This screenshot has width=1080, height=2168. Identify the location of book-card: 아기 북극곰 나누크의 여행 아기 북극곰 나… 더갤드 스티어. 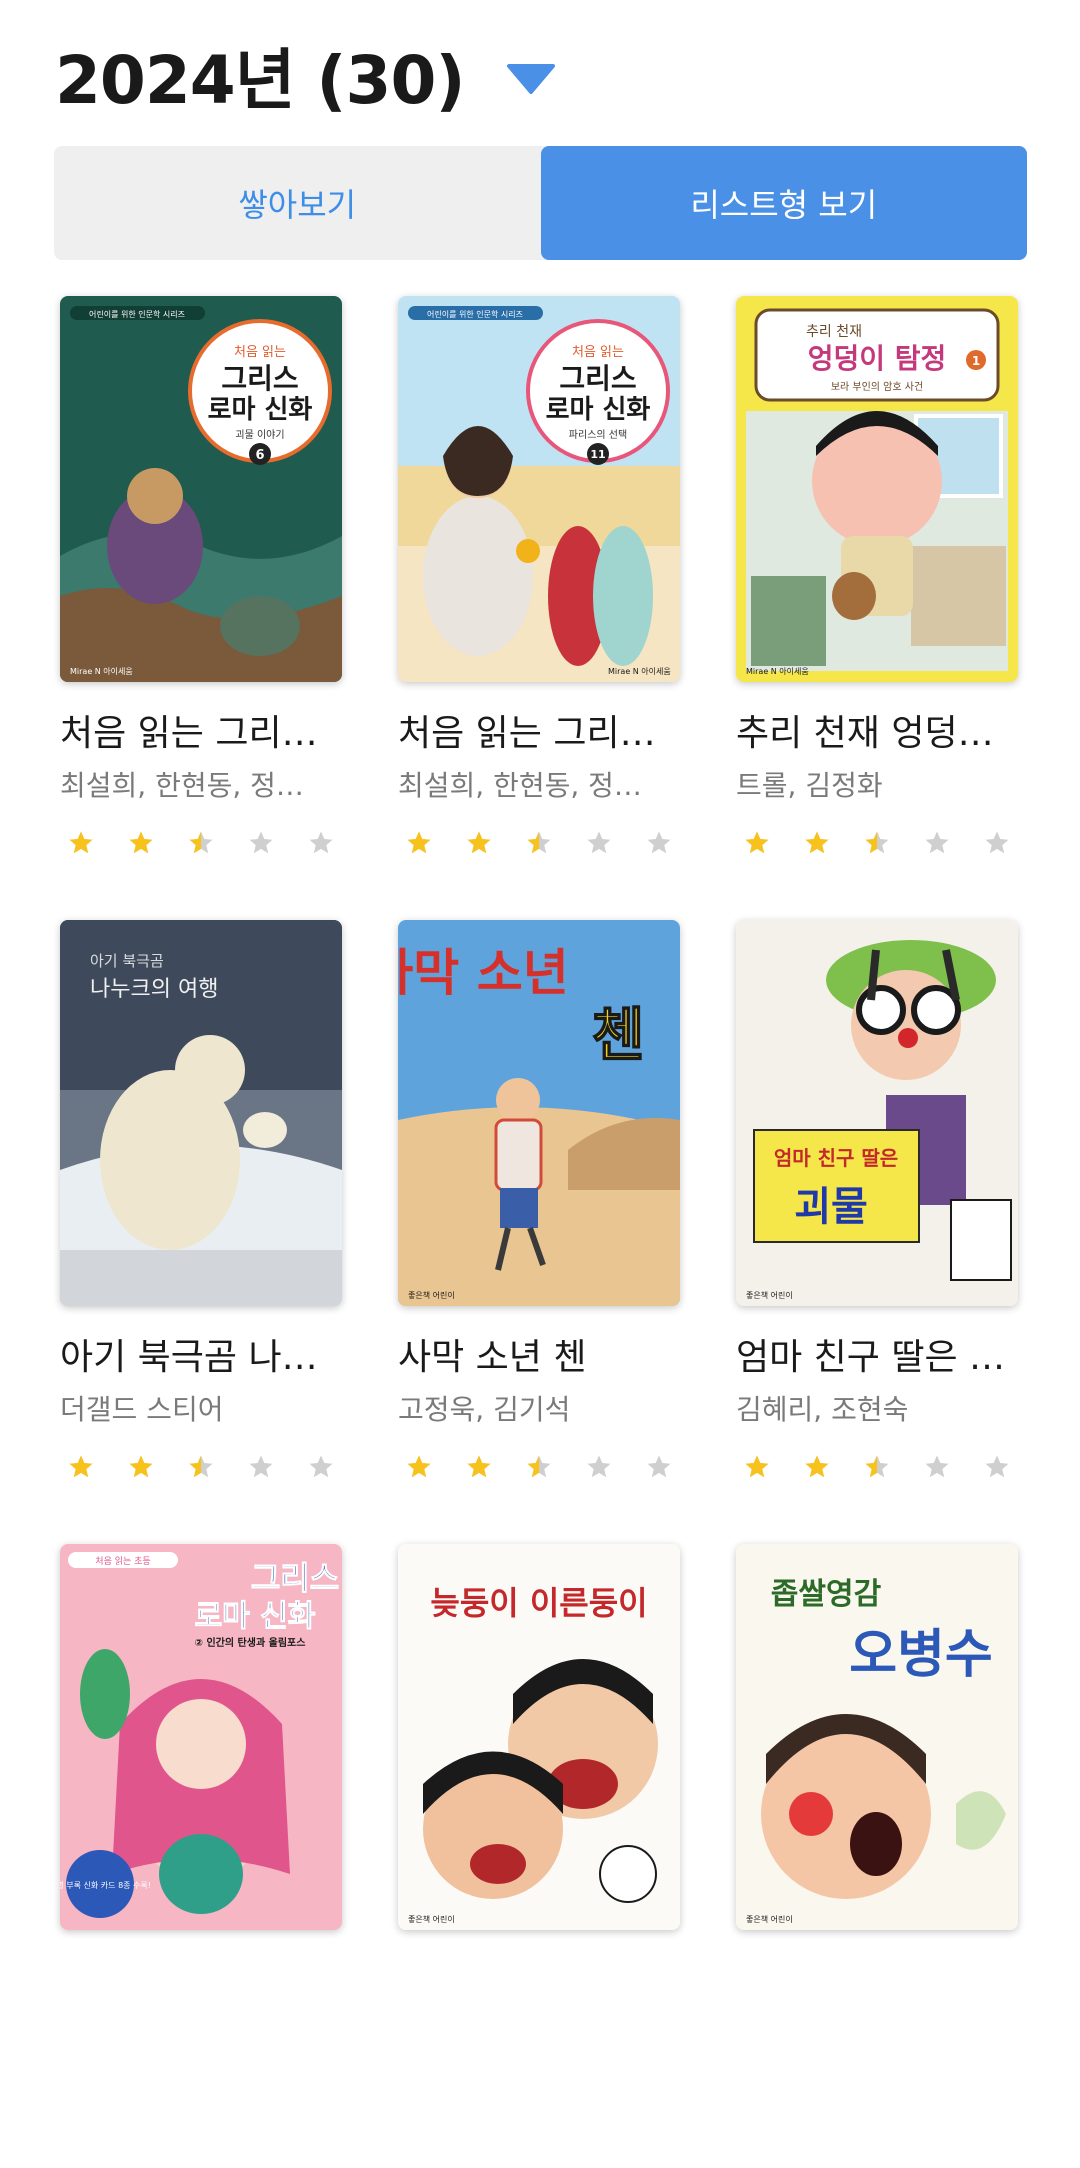
(201, 1232).